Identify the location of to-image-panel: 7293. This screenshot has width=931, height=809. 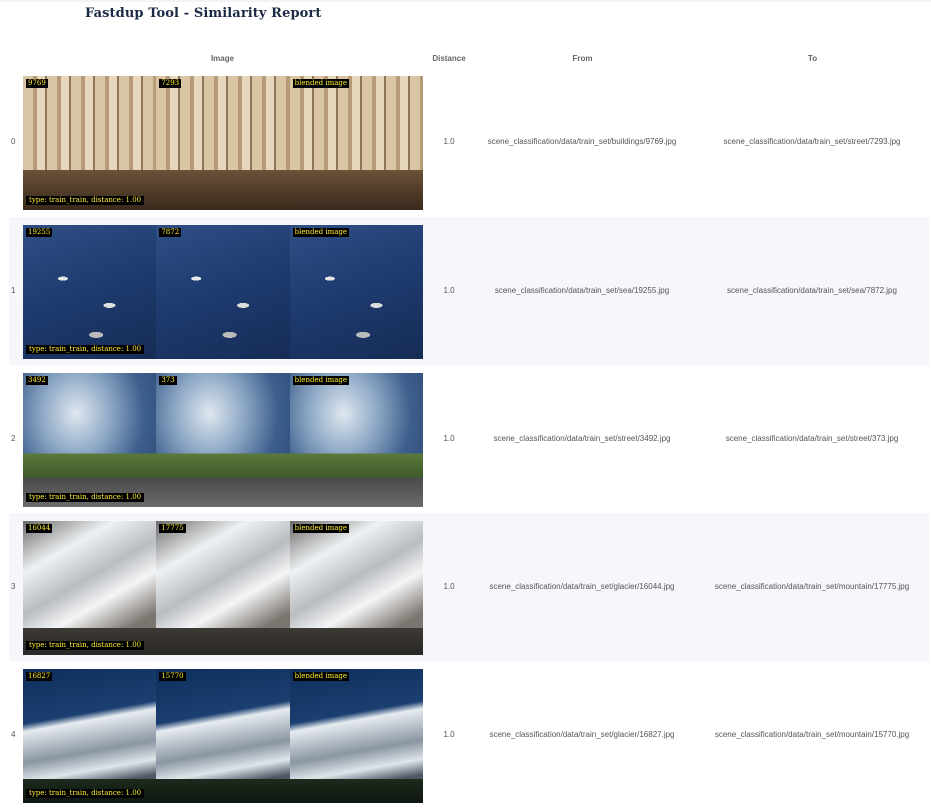
(223, 143).